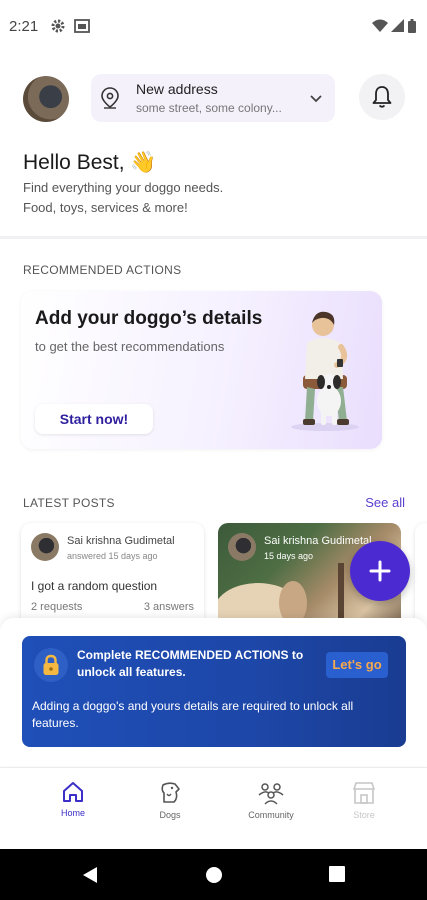 The height and width of the screenshot is (900, 427). I want to click on person-with-dog-illustration, so click(325, 371).